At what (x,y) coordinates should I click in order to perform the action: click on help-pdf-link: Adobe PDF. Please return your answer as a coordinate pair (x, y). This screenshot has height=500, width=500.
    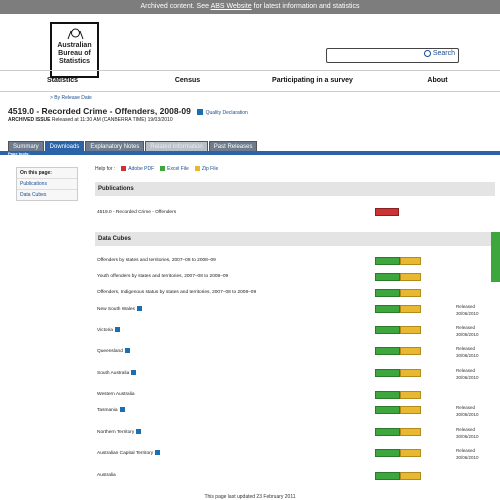
    Looking at the image, I should click on (137, 169).